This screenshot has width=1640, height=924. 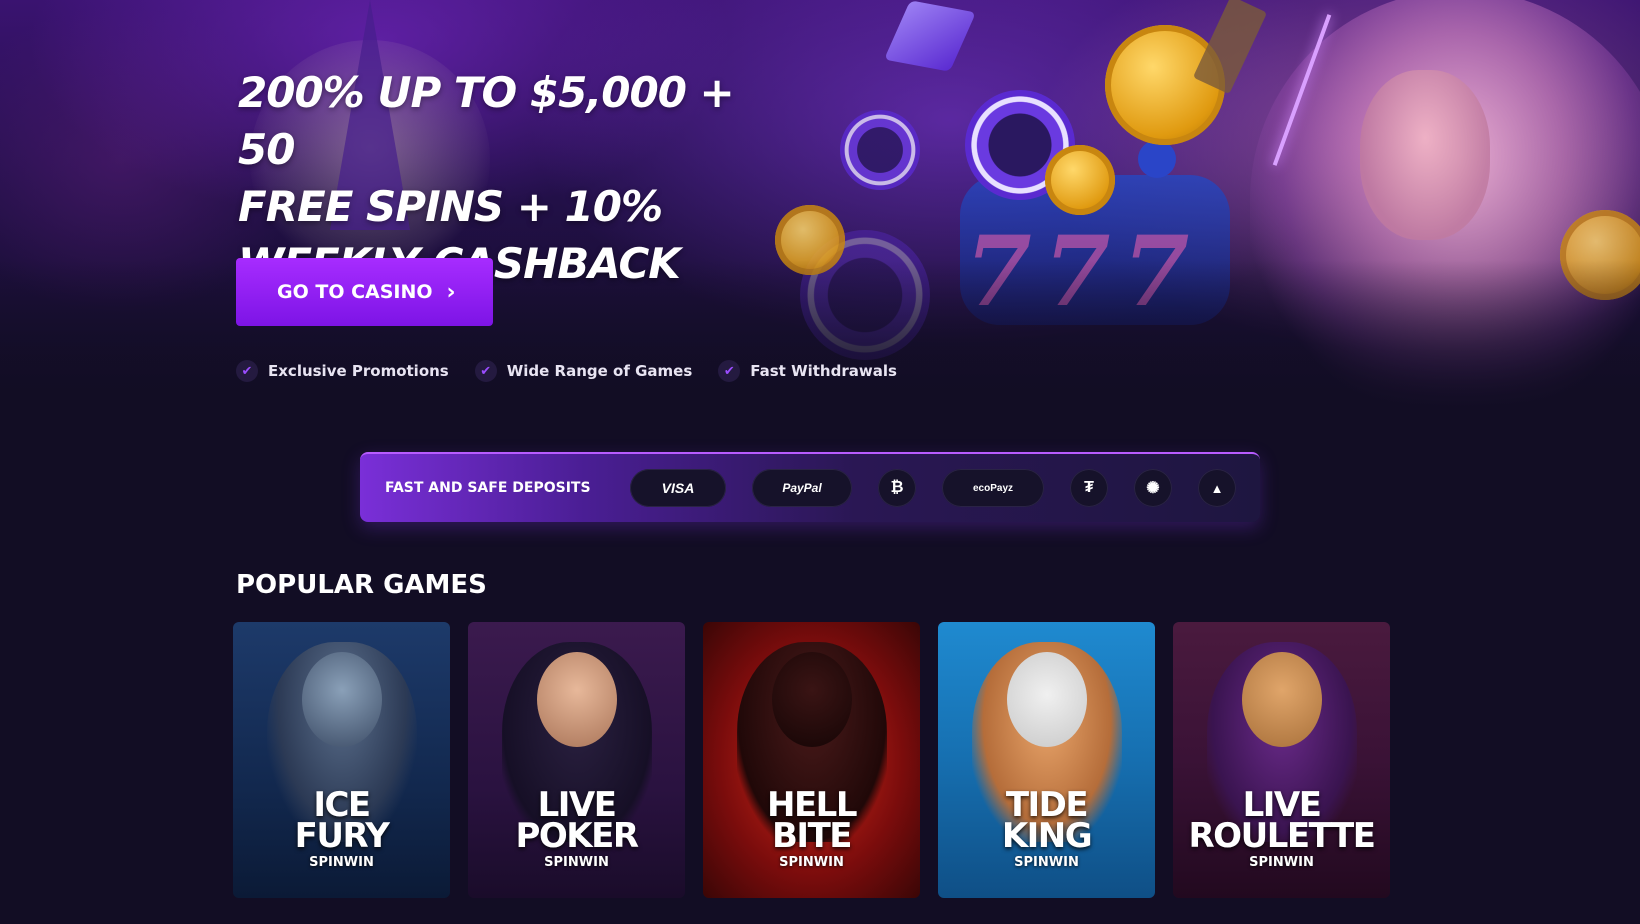 What do you see at coordinates (599, 371) in the screenshot?
I see `feature-label: Wide Range of Games` at bounding box center [599, 371].